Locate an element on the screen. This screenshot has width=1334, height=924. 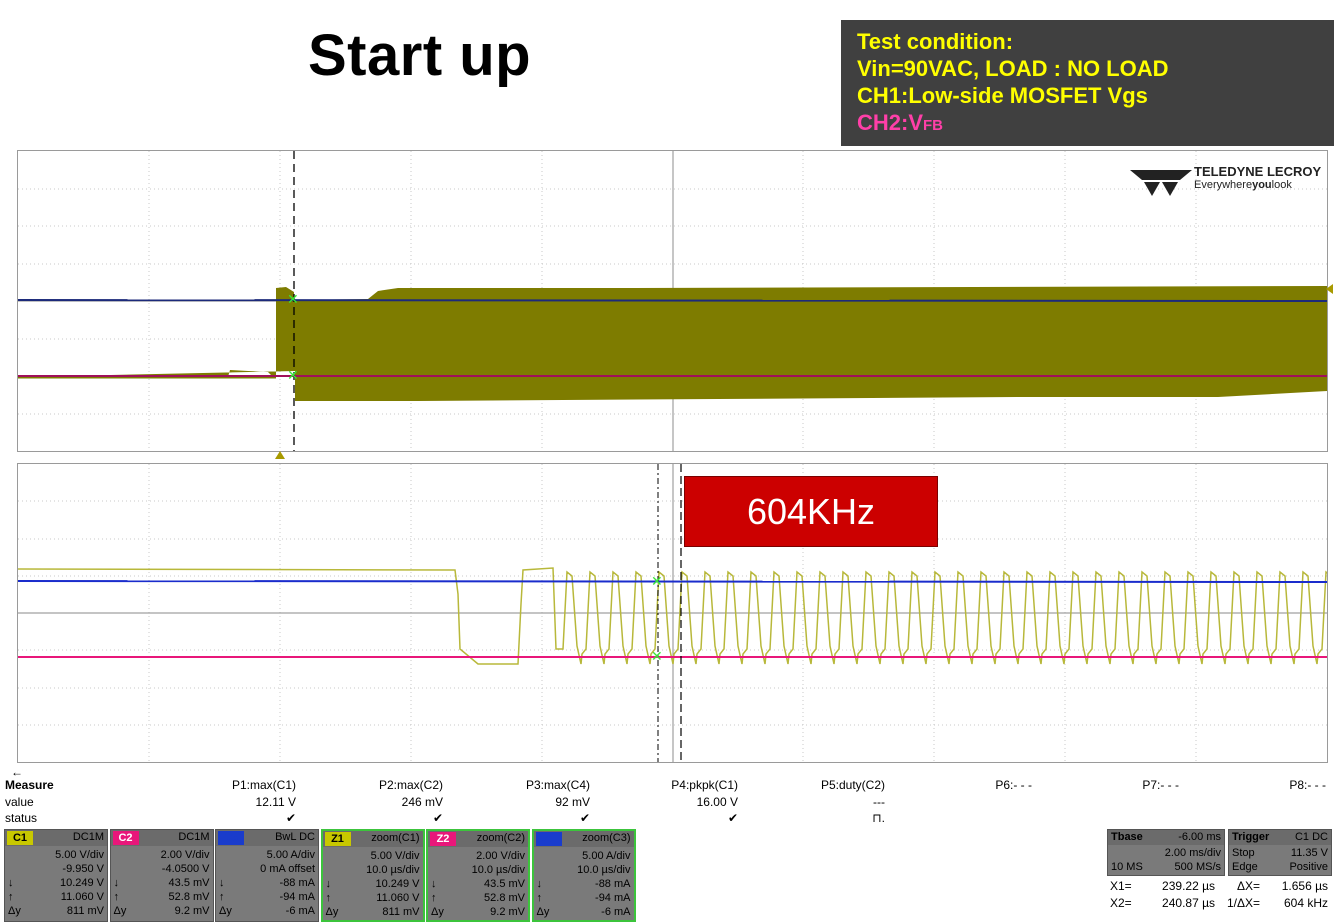
param-value-p4: 16.00 V is located at coordinates (717, 802).